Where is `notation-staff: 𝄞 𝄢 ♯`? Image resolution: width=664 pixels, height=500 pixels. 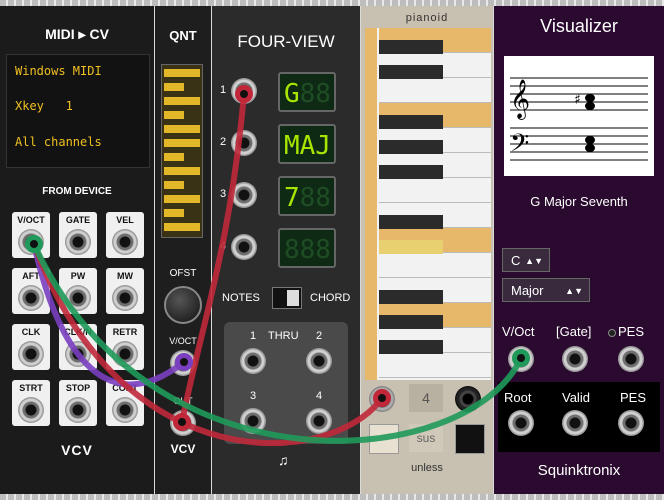
notation-staff: 𝄞 𝄢 ♯ is located at coordinates (579, 120).